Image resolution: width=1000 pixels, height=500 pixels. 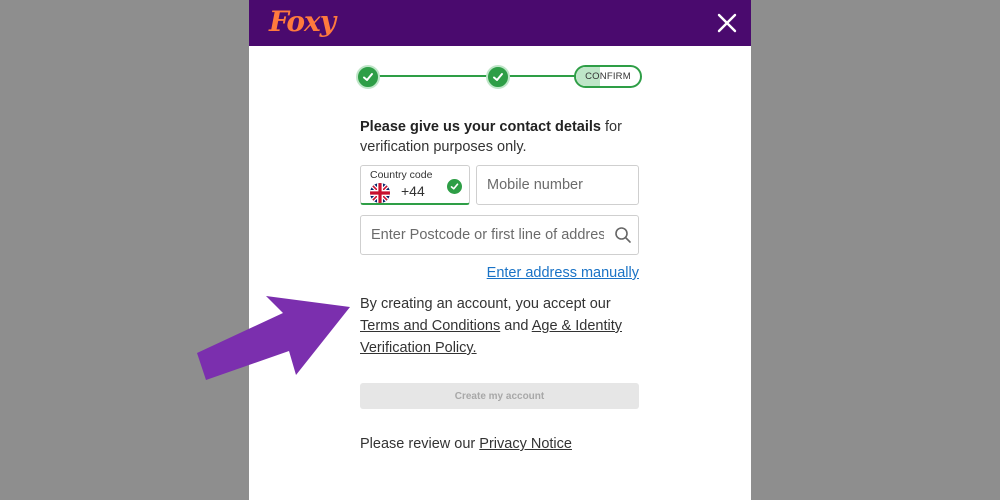 What do you see at coordinates (485, 304) in the screenshot?
I see `terms-prefix: By creating an account, you accept our` at bounding box center [485, 304].